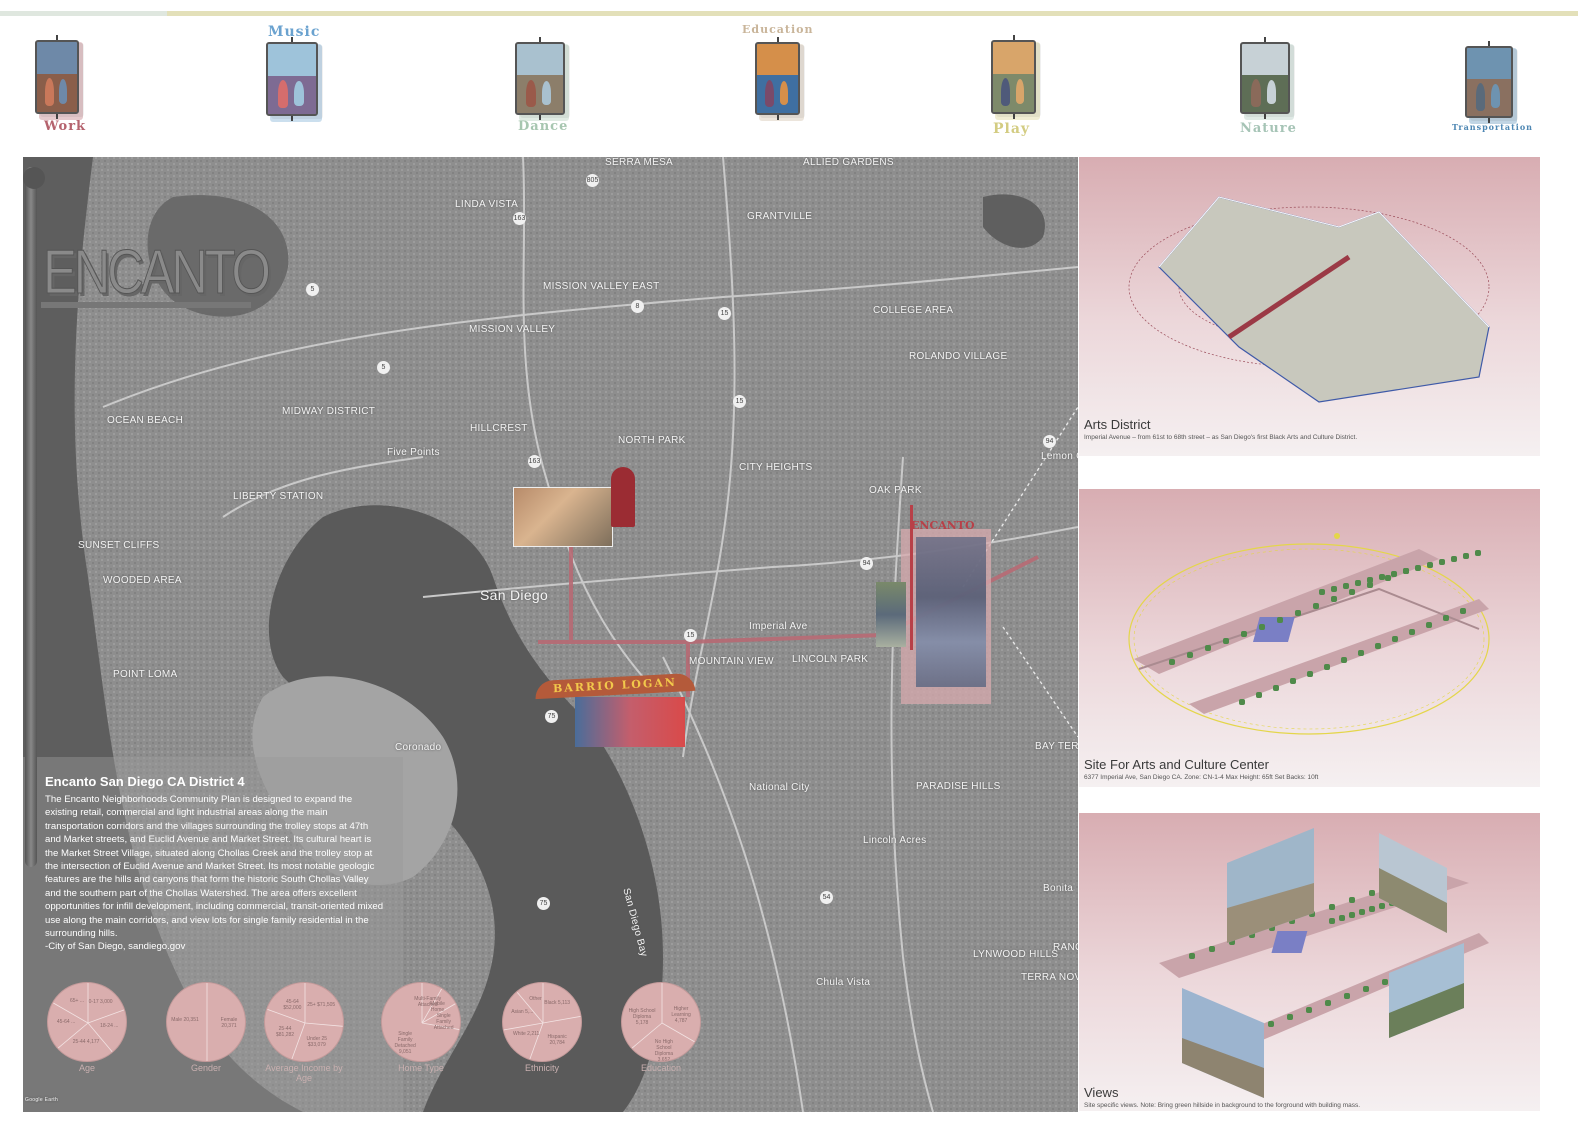  What do you see at coordinates (778, 29) in the screenshot?
I see `banner-label-education: Education` at bounding box center [778, 29].